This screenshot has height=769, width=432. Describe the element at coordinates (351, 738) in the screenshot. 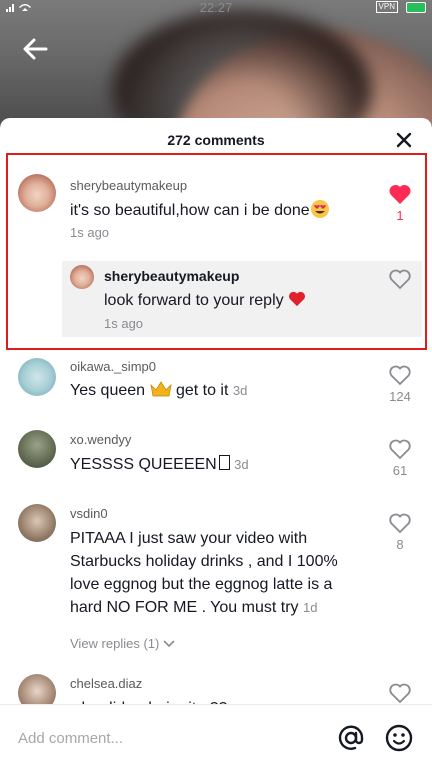

I see `at-icon` at that location.